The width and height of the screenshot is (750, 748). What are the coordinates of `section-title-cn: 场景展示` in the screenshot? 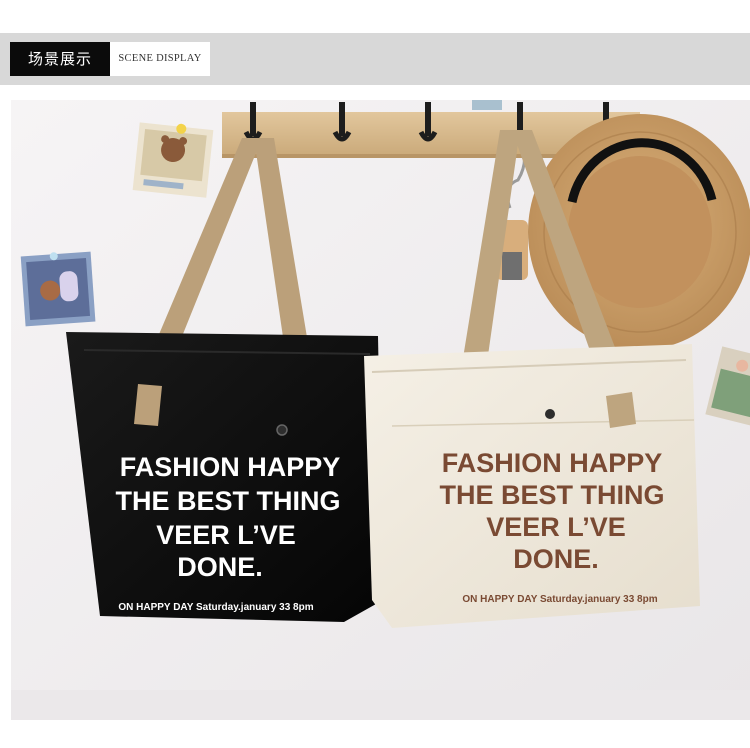 It's located at (60, 59).